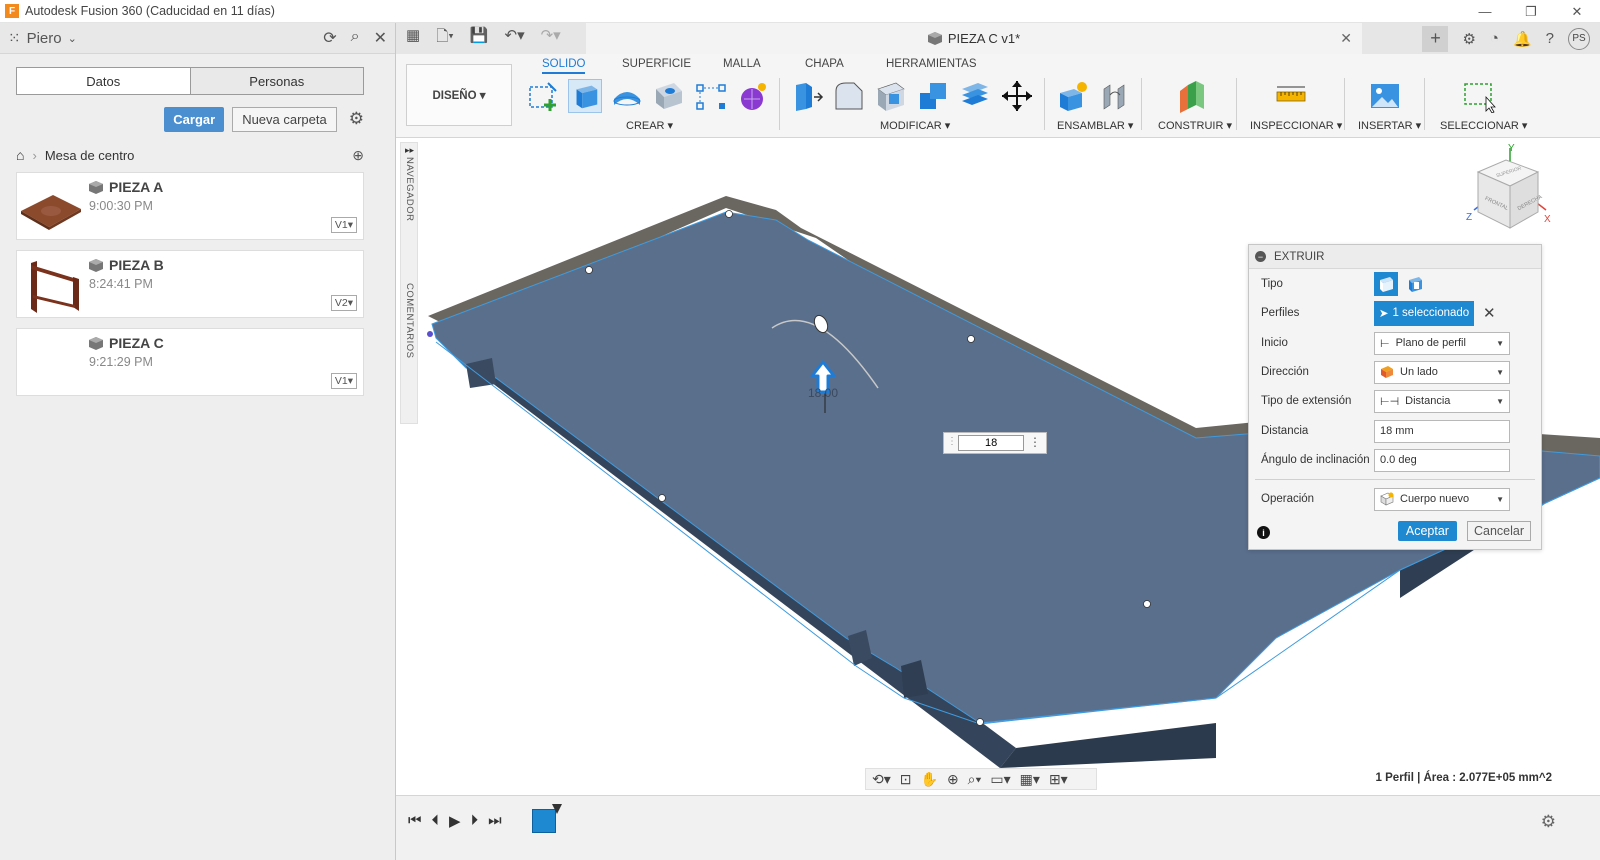 The image size is (1600, 860). I want to click on close-icon: ✕, so click(1577, 11).